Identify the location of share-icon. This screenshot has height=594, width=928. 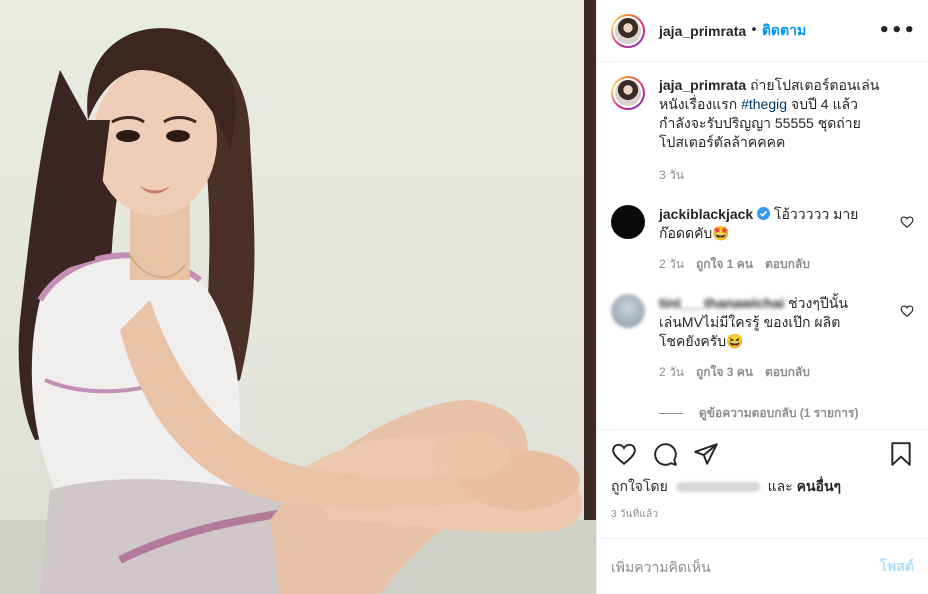
(706, 454).